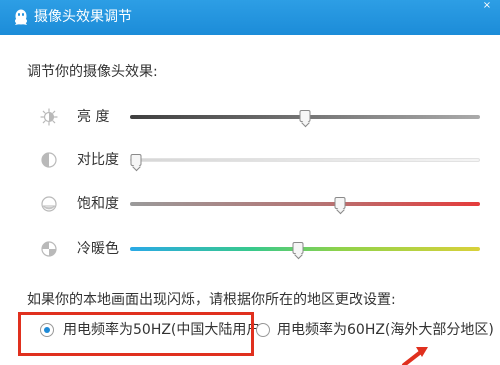 Image resolution: width=500 pixels, height=365 pixels. I want to click on brightness-slider, so click(305, 116).